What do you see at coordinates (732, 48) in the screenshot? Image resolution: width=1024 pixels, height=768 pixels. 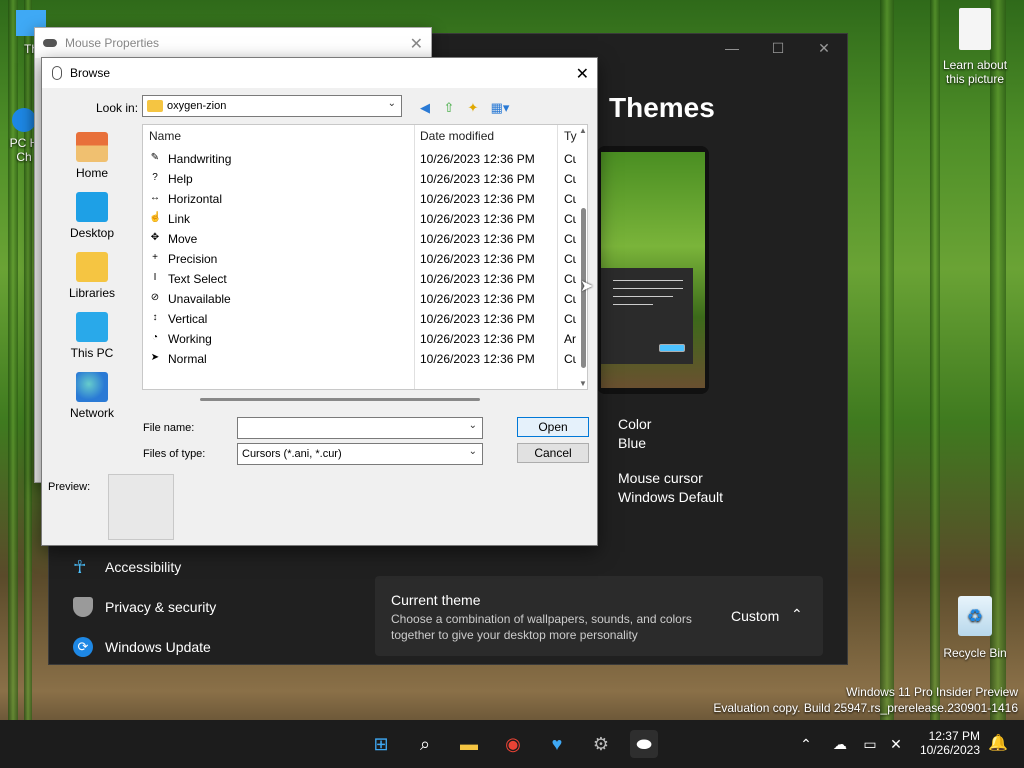 I see `minimize-icon: —` at bounding box center [732, 48].